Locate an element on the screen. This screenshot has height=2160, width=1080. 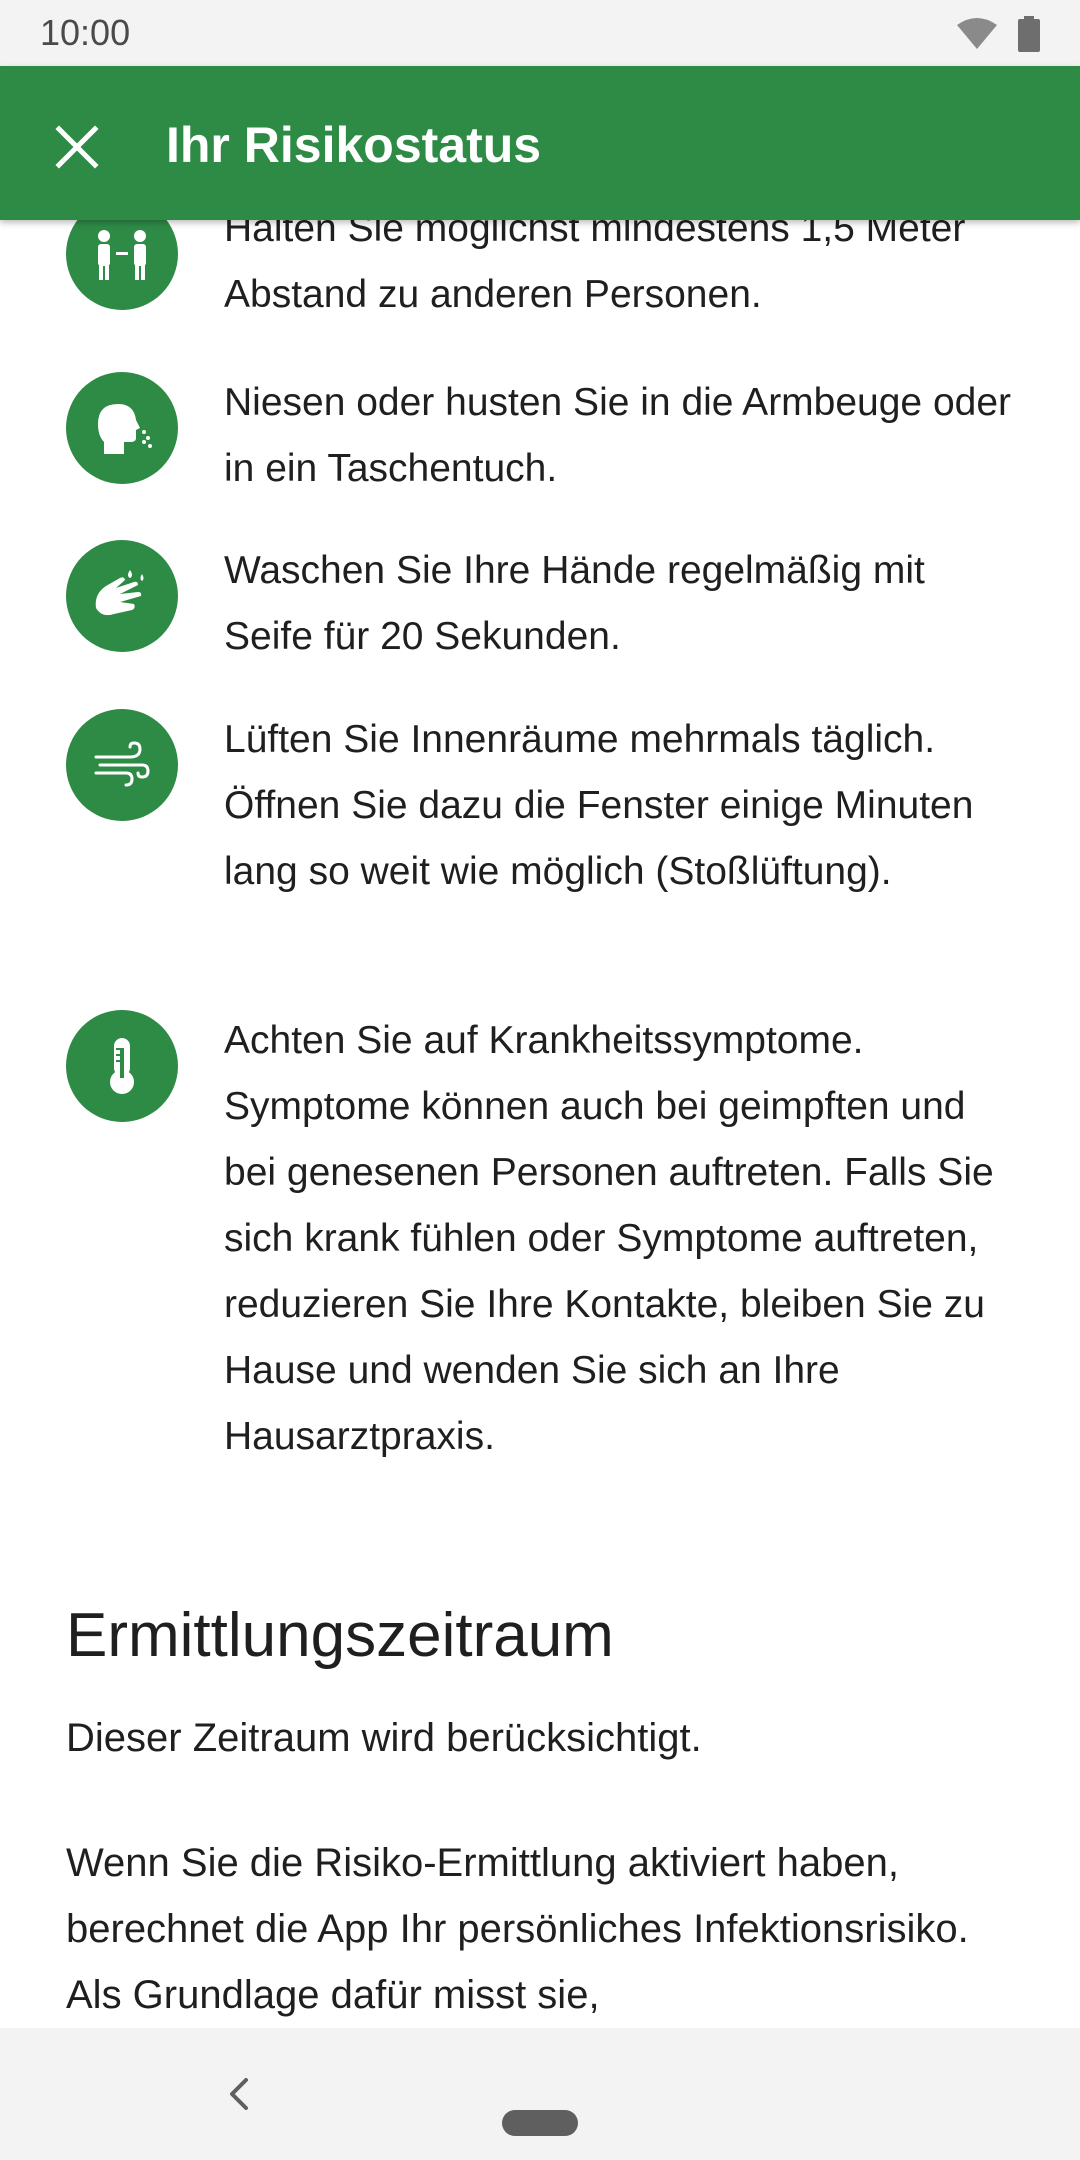
back-icon is located at coordinates (238, 2094).